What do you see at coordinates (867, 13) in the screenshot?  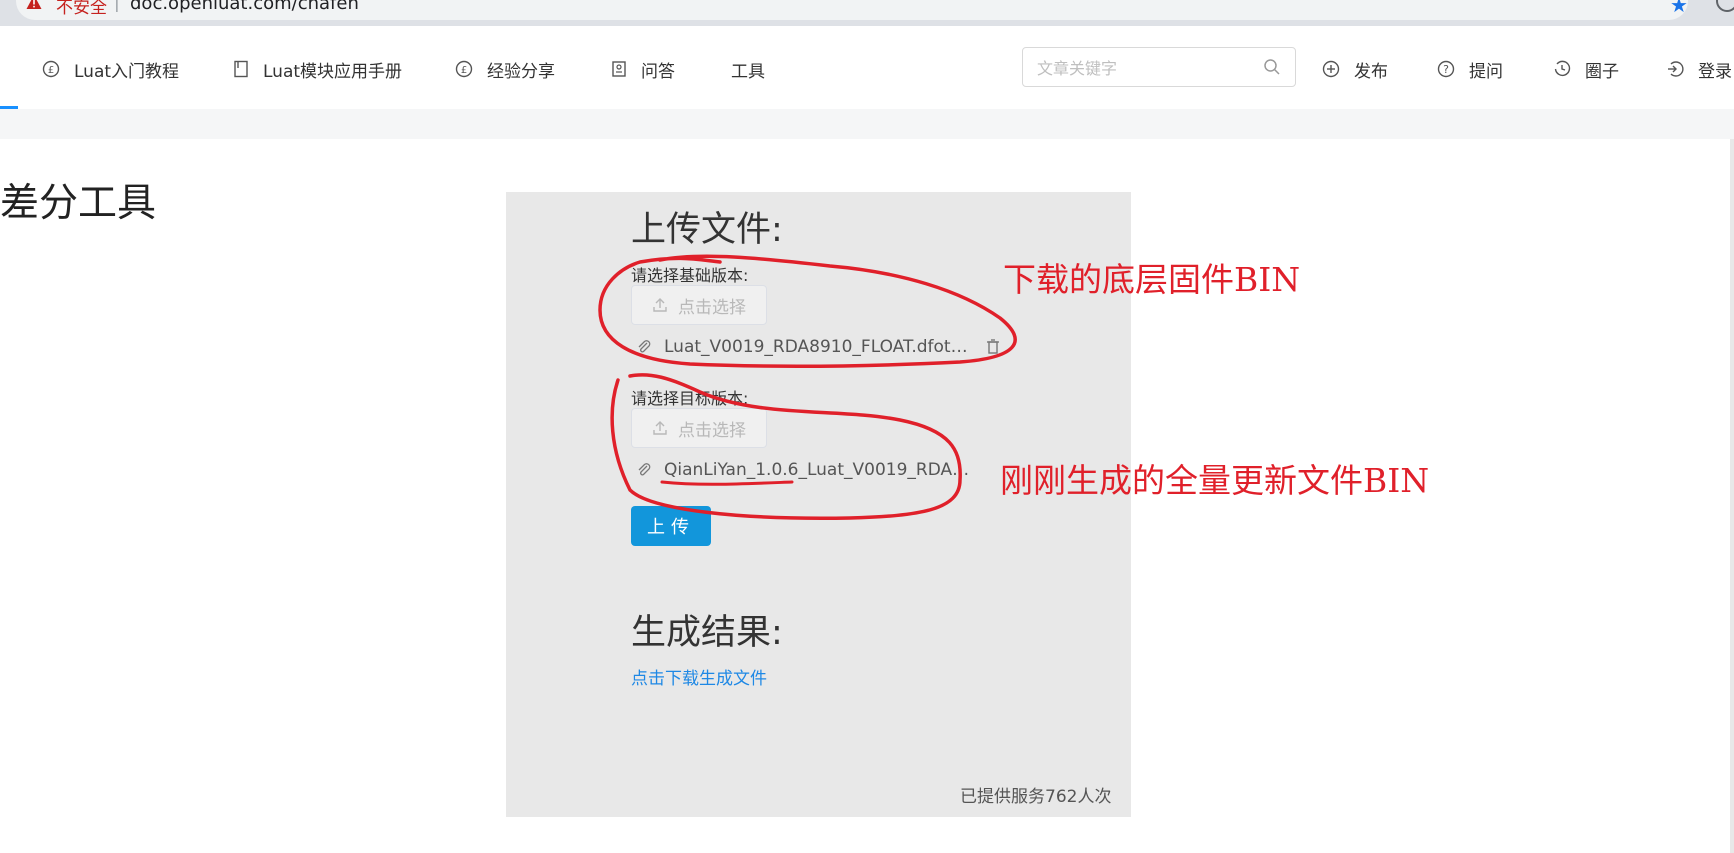 I see `browser-toolbar: 不安全 | doc.openluat.com/chafen ★` at bounding box center [867, 13].